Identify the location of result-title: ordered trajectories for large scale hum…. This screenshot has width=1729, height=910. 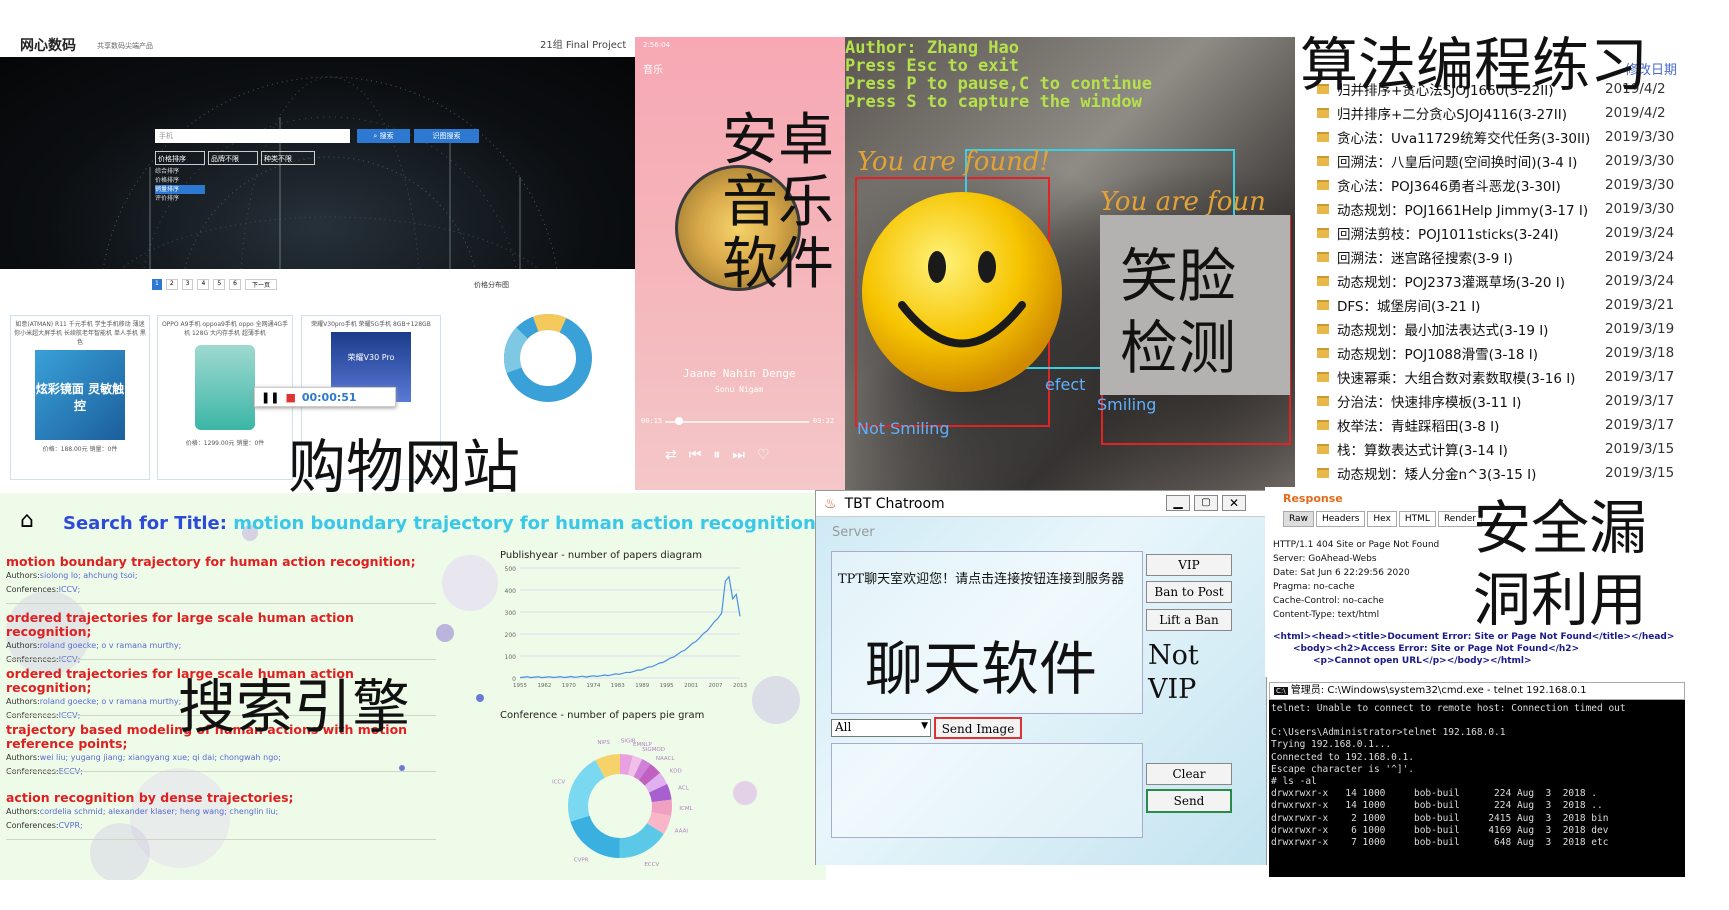
(221, 625).